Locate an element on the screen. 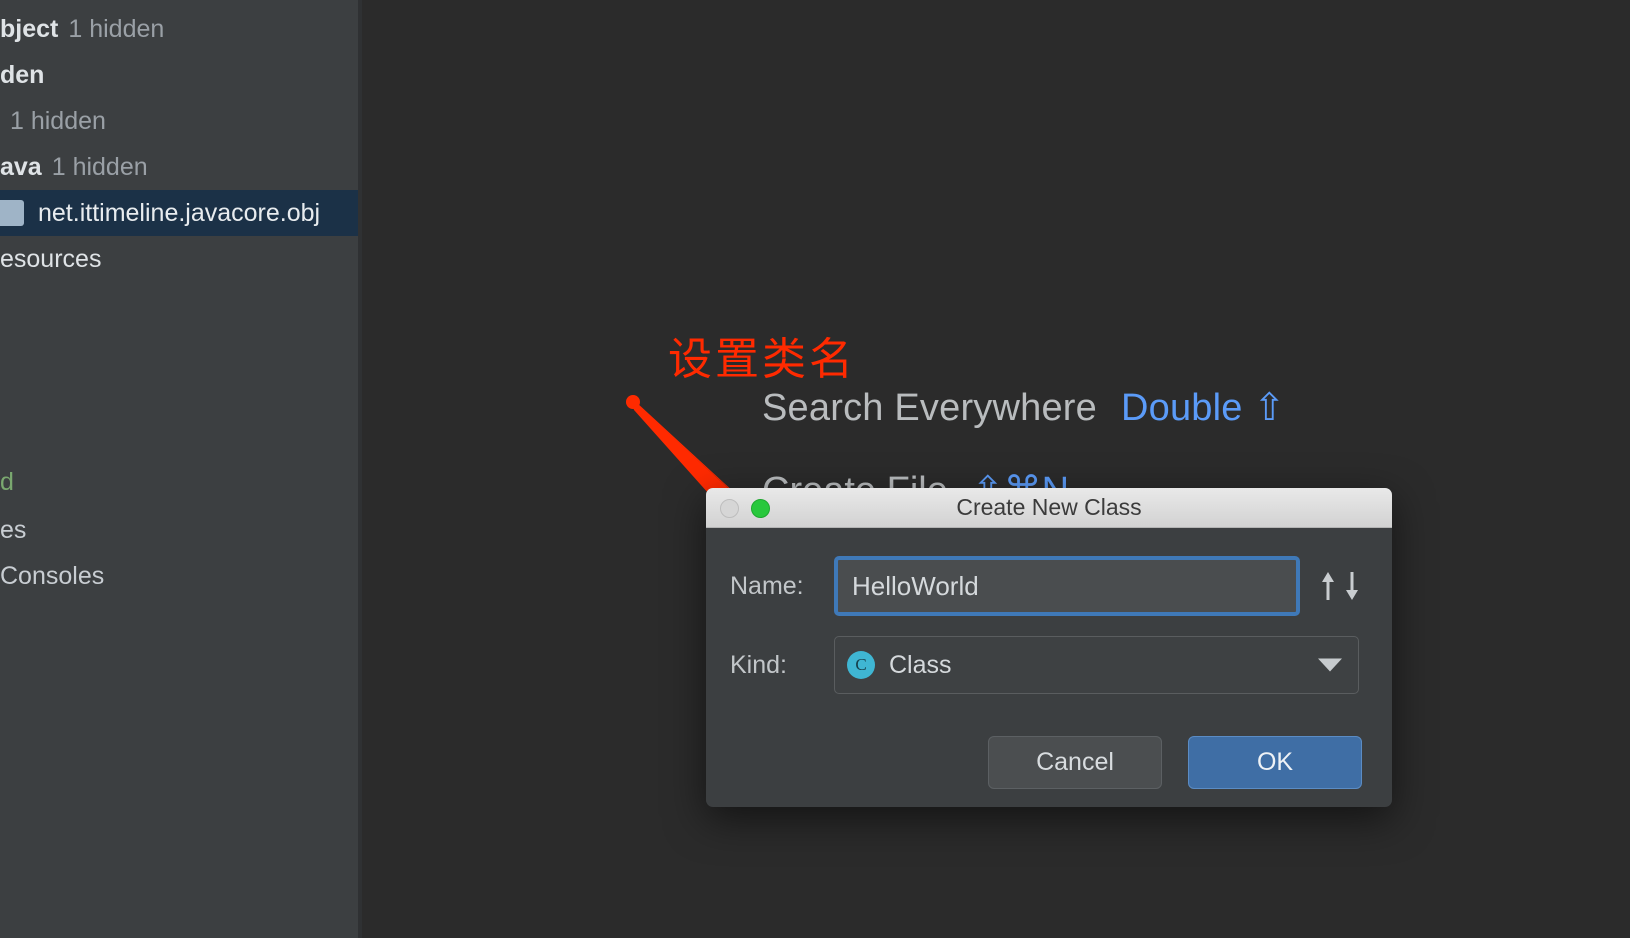  tree-item-label: den is located at coordinates (22, 74).